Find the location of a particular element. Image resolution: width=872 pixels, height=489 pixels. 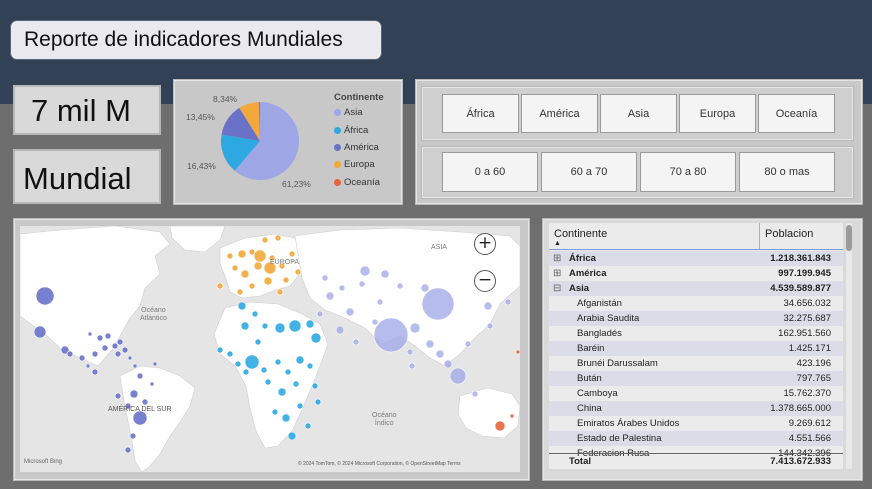

slicer-age-0-60-button: 0 a 60 is located at coordinates (490, 172).